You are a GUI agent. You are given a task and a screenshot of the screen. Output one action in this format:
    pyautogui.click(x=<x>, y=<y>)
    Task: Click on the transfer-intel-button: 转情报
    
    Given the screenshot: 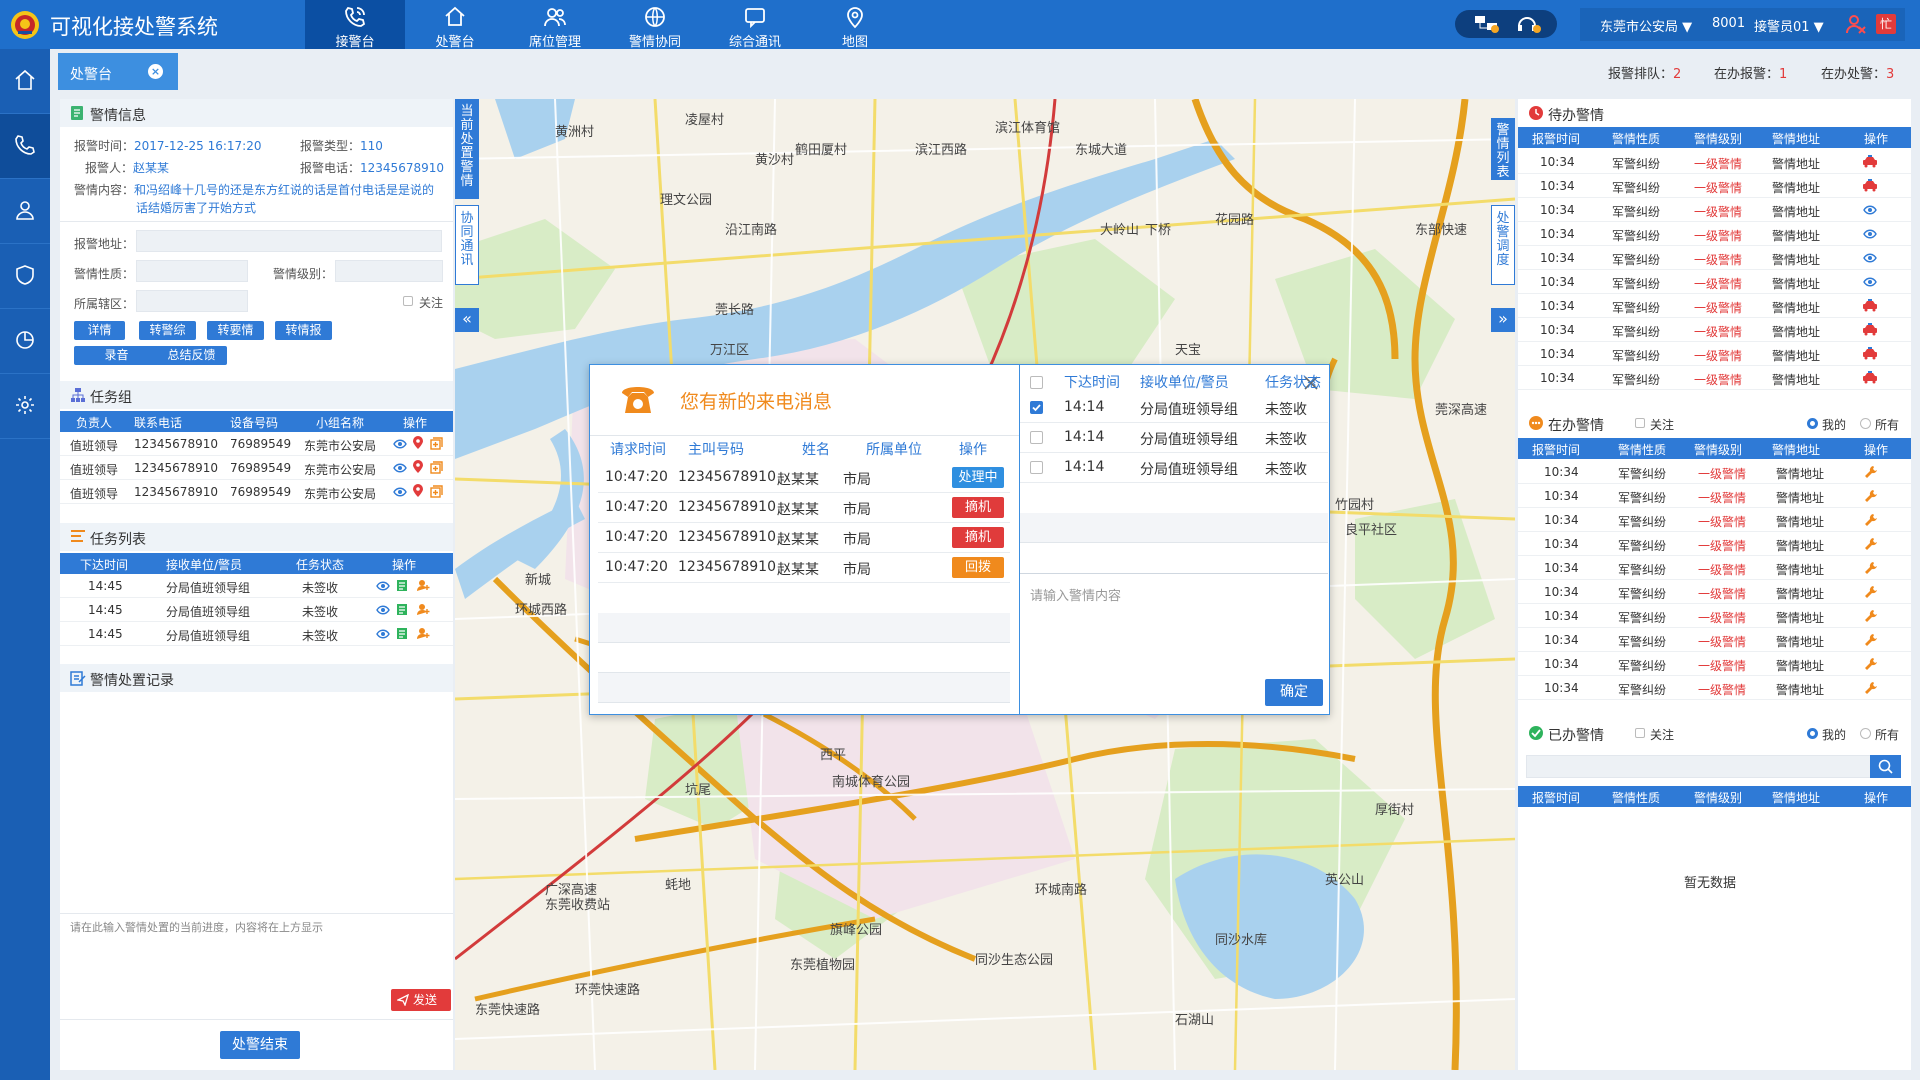 What is the action you would take?
    pyautogui.click(x=303, y=330)
    